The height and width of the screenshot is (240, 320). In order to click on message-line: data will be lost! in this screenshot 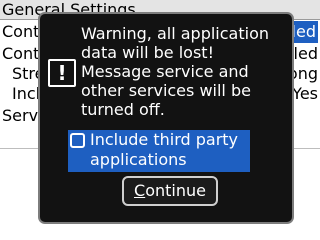, I will do `click(147, 52)`.